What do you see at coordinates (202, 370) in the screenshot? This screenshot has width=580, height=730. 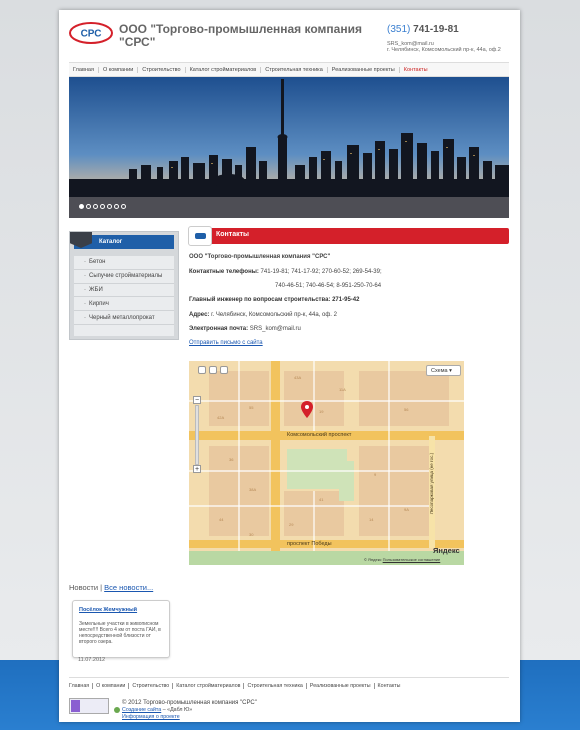 I see `map-drag-icon` at bounding box center [202, 370].